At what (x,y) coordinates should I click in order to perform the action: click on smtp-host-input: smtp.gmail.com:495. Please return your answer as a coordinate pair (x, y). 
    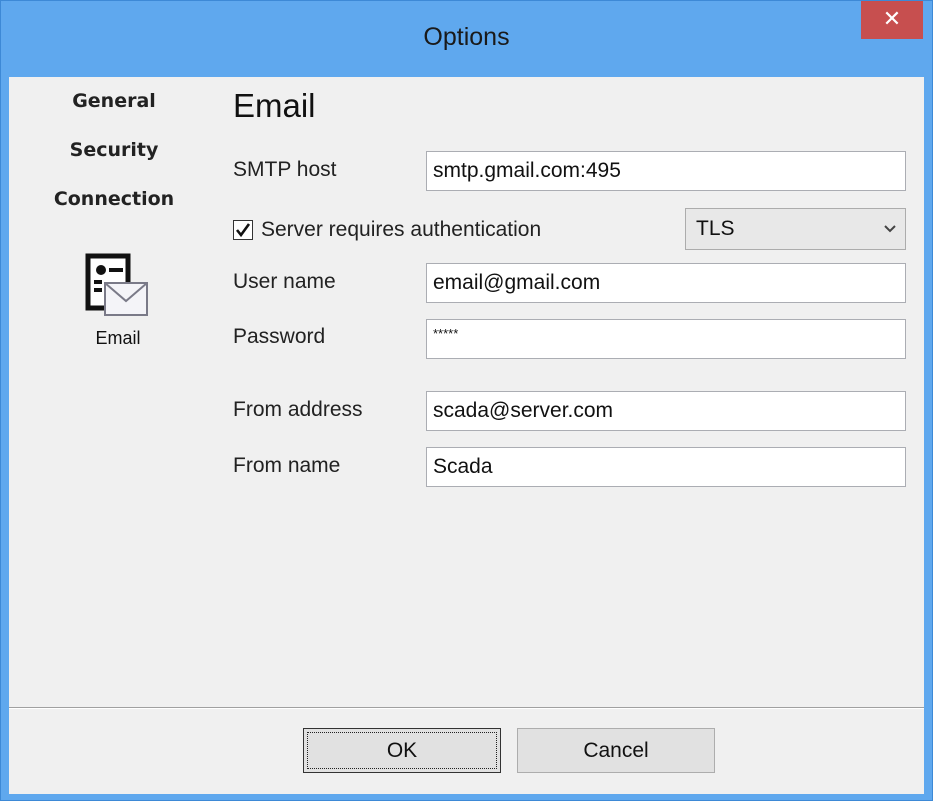
    Looking at the image, I should click on (666, 171).